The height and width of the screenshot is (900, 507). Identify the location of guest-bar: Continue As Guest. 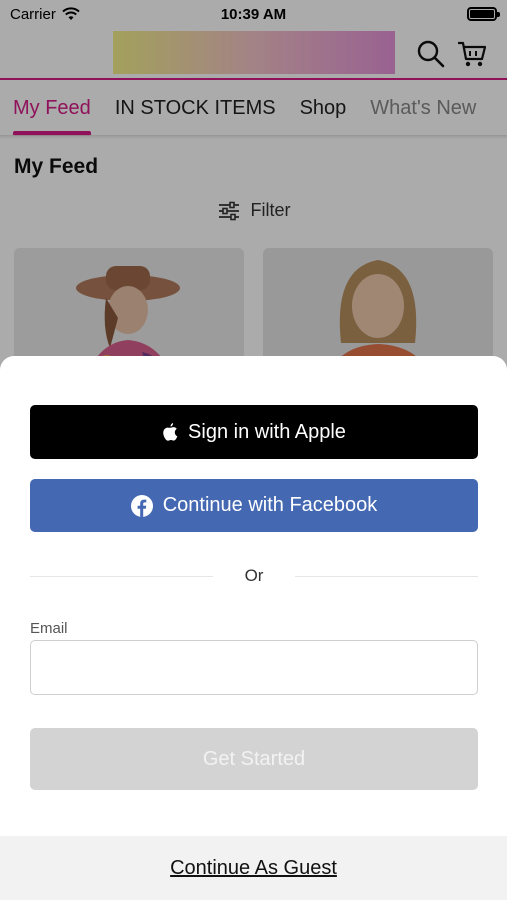
(253, 868).